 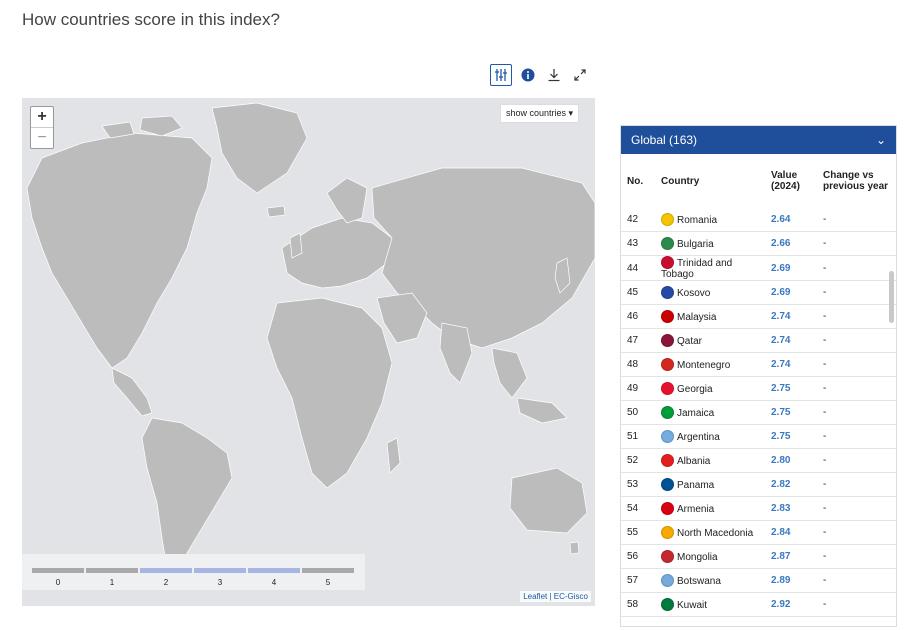 What do you see at coordinates (699, 581) in the screenshot?
I see `country-name: Botswana` at bounding box center [699, 581].